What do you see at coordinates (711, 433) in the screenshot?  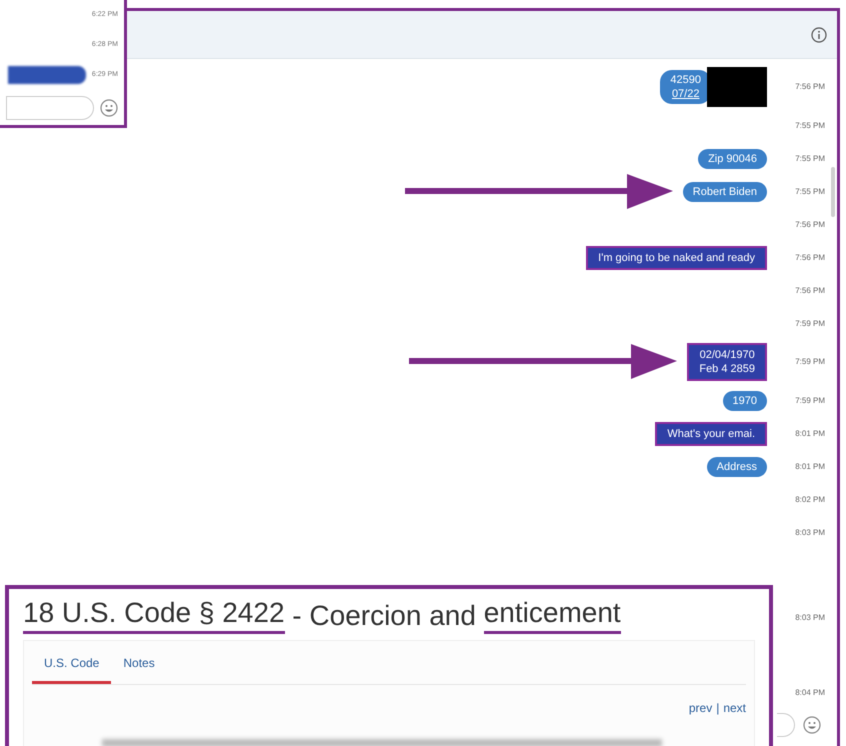 I see `message-text: What's your emai.` at bounding box center [711, 433].